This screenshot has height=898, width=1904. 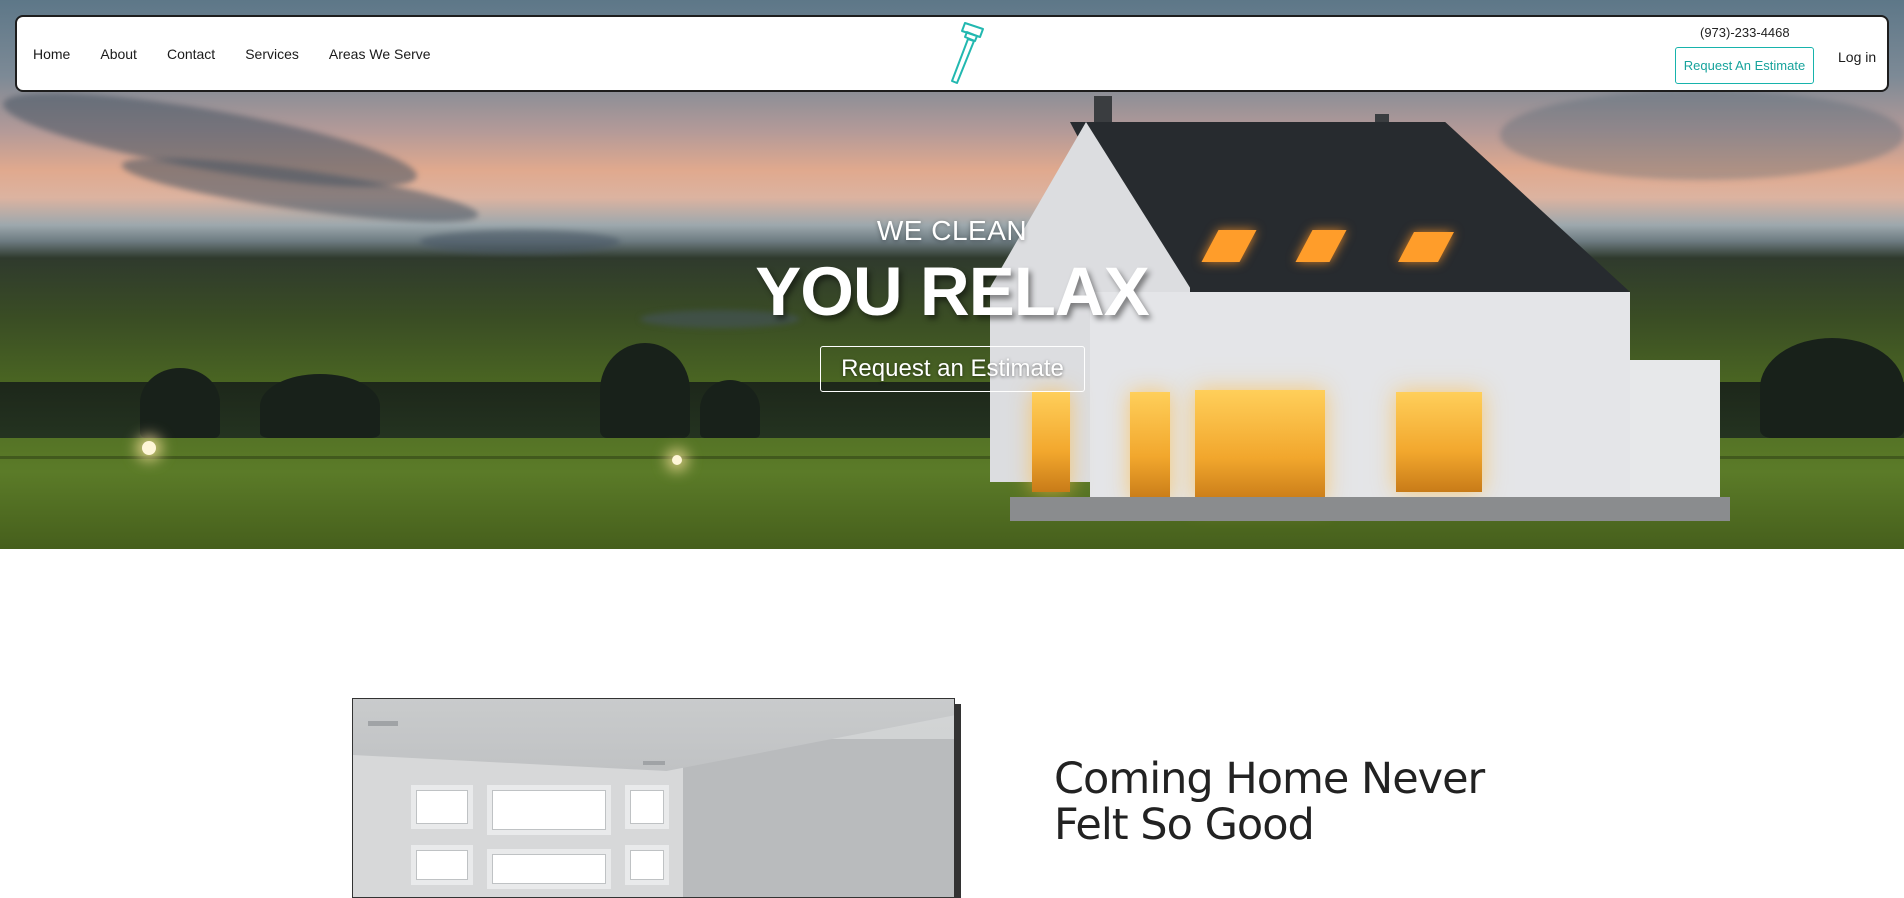 What do you see at coordinates (191, 54) in the screenshot?
I see `nav-link-contact: Contact` at bounding box center [191, 54].